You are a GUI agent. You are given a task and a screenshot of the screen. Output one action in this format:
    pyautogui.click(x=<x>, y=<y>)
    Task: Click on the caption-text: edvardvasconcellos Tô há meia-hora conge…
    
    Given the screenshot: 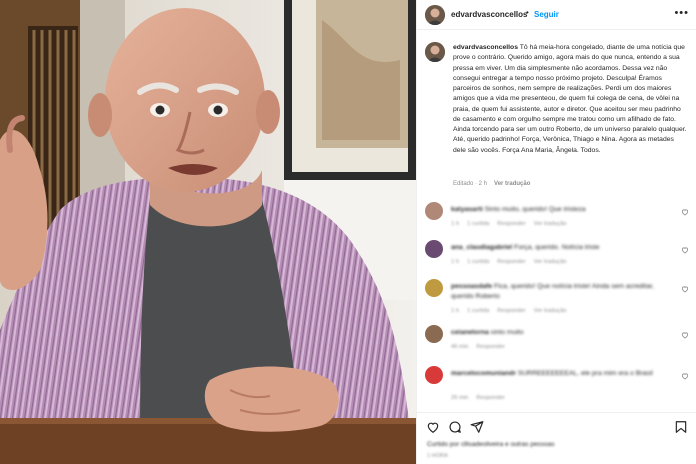 What is the action you would take?
    pyautogui.click(x=570, y=99)
    